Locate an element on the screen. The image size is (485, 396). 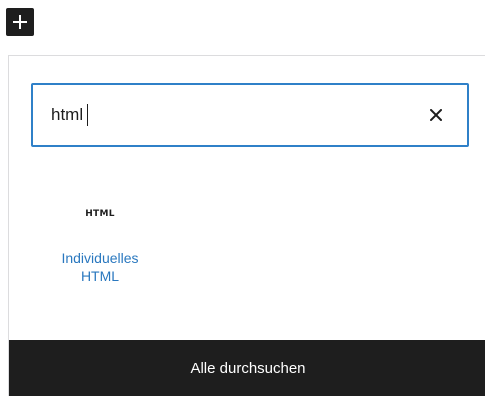
block-search-box is located at coordinates (250, 115).